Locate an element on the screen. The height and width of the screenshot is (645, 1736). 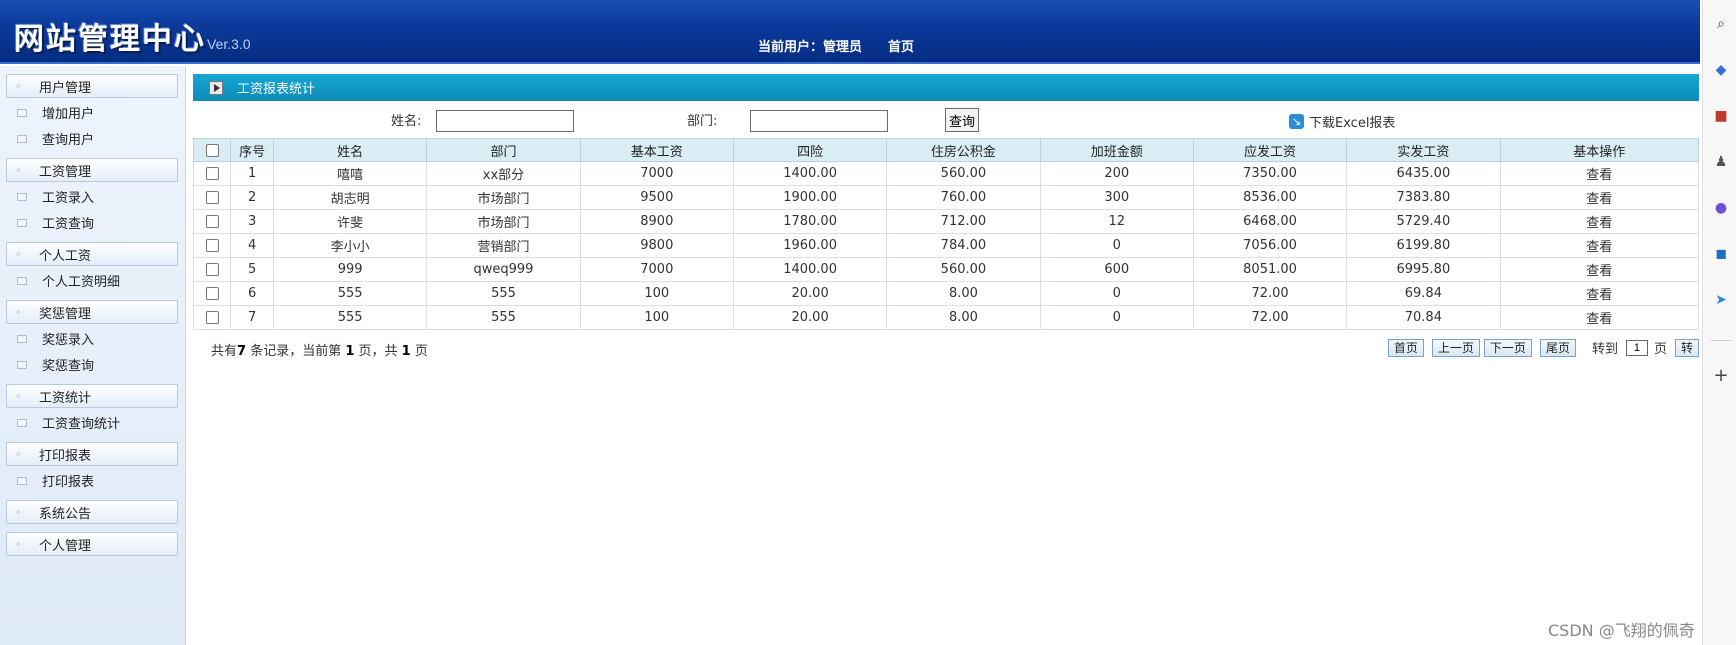
sidebar-group: ✧ 工资统计 is located at coordinates (92, 396).